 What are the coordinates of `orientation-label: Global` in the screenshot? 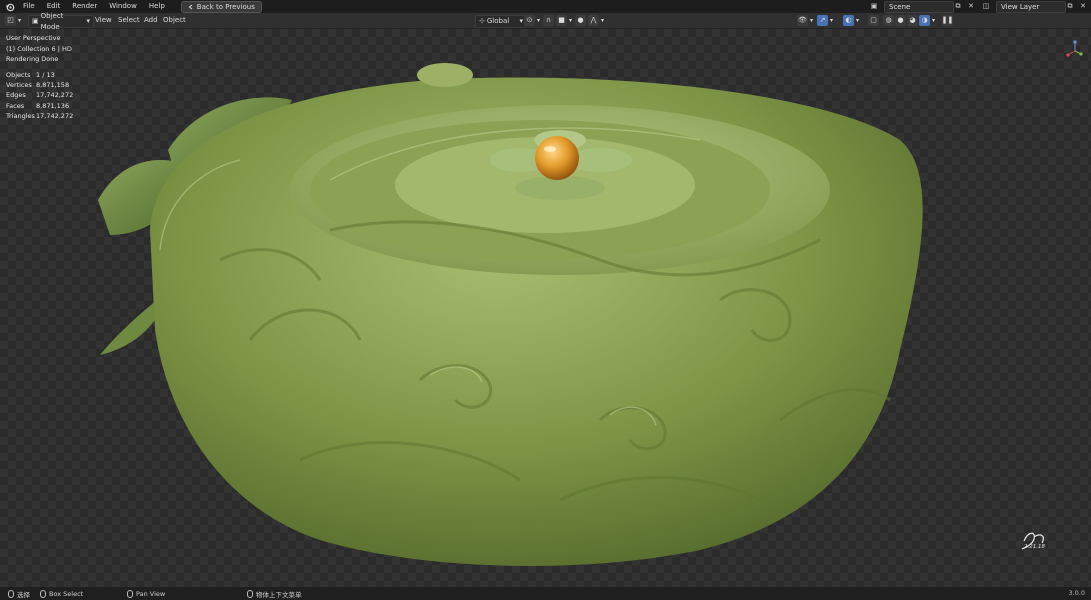 It's located at (498, 21).